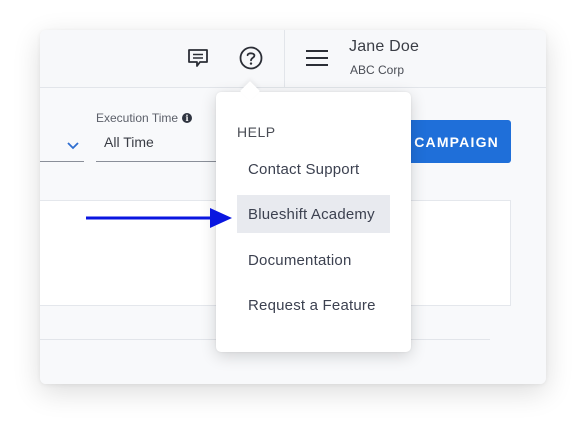  Describe the element at coordinates (455, 141) in the screenshot. I see `campaign-button: CAMPAIGN` at that location.